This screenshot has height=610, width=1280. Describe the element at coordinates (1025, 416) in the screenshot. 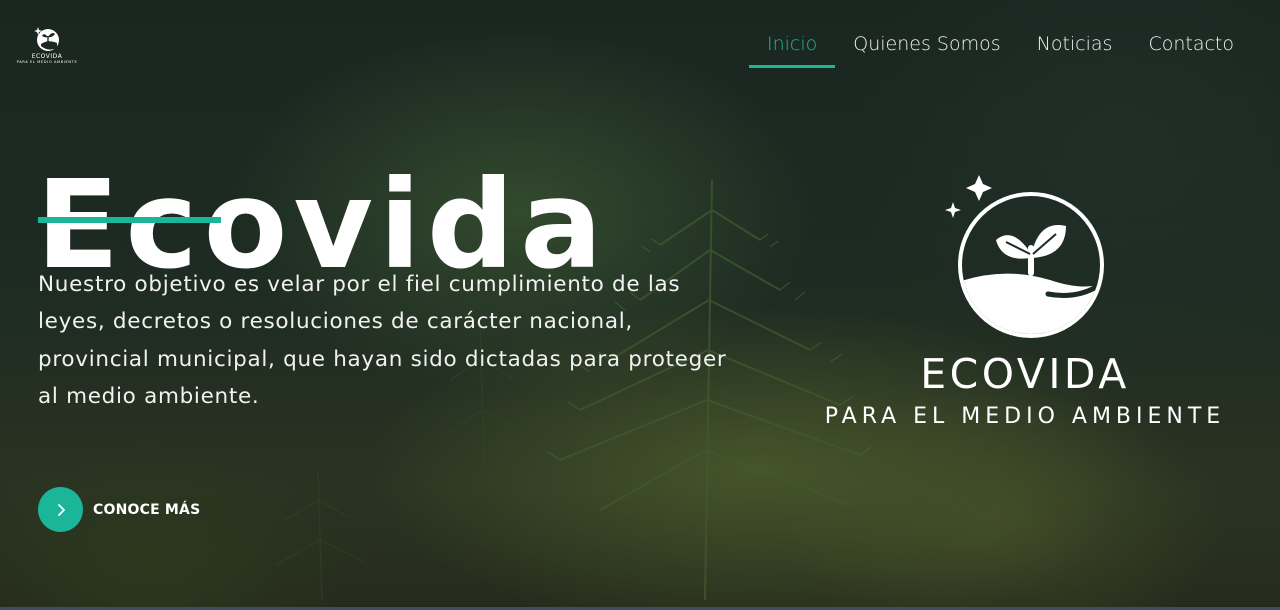

I see `badge-subtitle: PARA EL MEDIO AMBIENTE` at that location.